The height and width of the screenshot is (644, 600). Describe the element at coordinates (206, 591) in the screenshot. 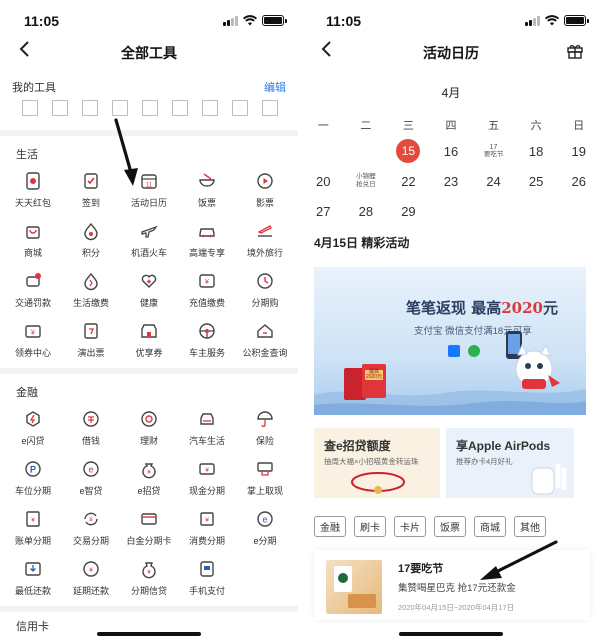

I see `tool-label: 手机支付` at that location.